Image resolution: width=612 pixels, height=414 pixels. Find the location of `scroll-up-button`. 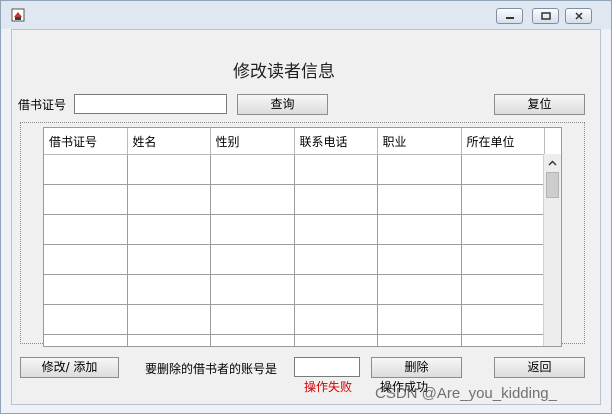

scroll-up-button is located at coordinates (552, 162).